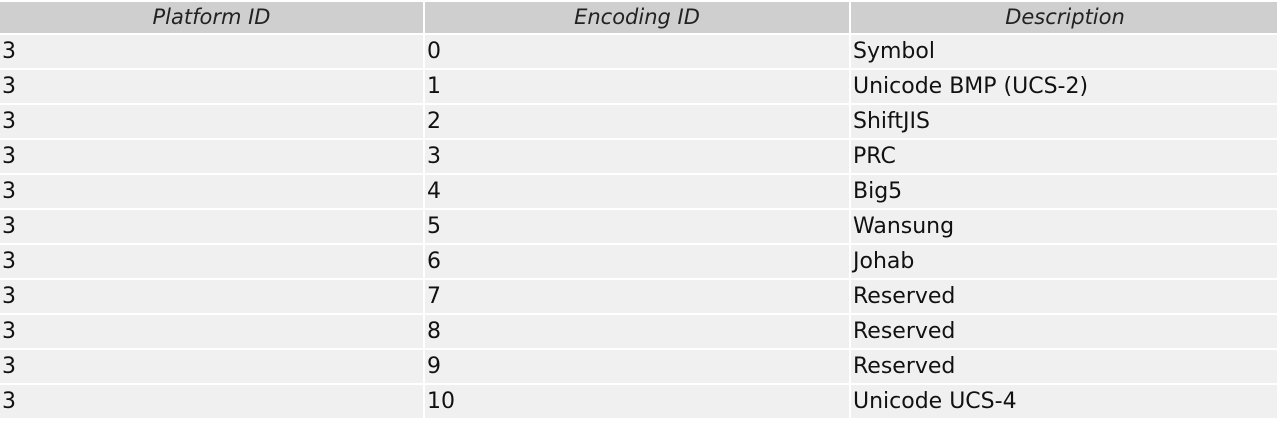 The width and height of the screenshot is (1277, 426). I want to click on encoding-id-cell: 3, so click(637, 156).